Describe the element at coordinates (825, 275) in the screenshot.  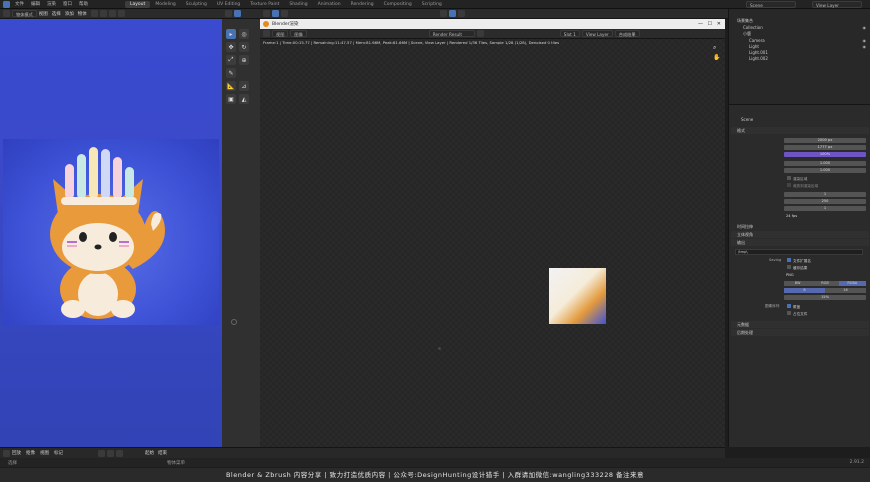
I see `file-format-dropdown: PNG` at that location.